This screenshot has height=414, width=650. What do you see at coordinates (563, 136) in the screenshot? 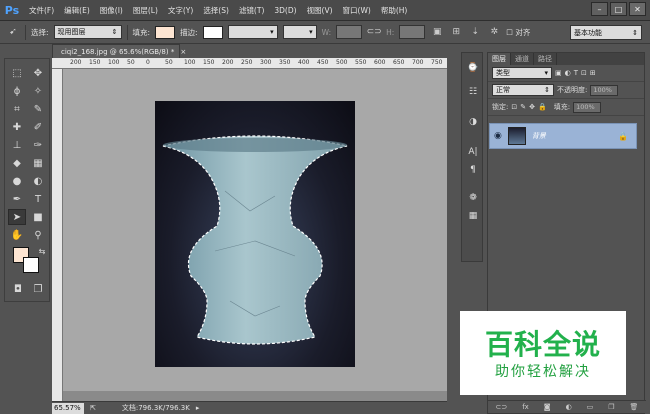
I see `layer-row-background: ◉ 背景 🔒` at bounding box center [563, 136].